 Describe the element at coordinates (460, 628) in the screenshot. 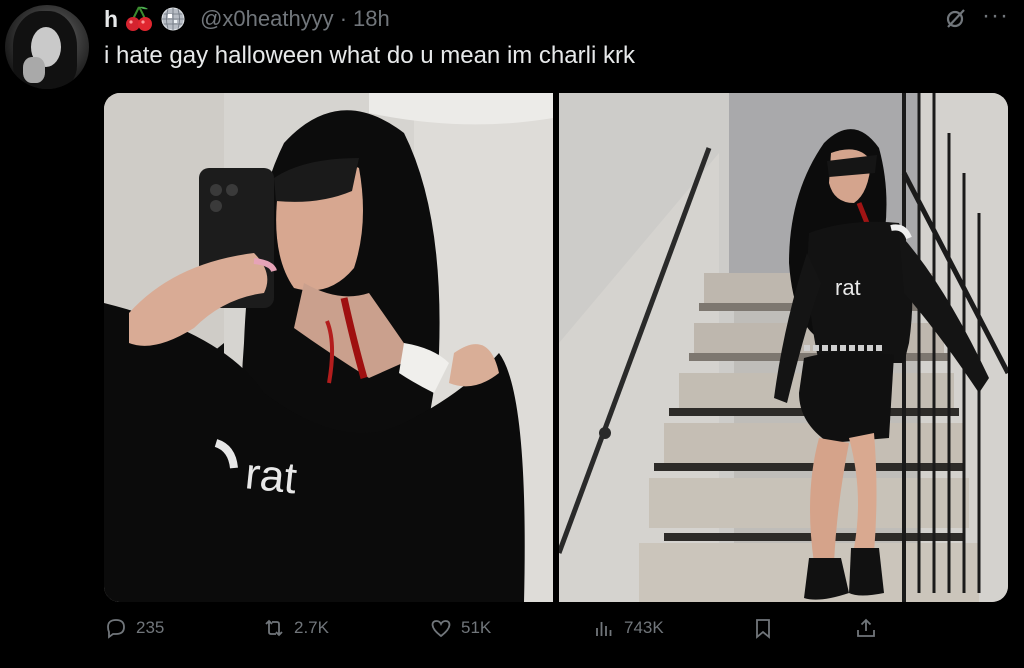

I see `like-button: 51K` at that location.